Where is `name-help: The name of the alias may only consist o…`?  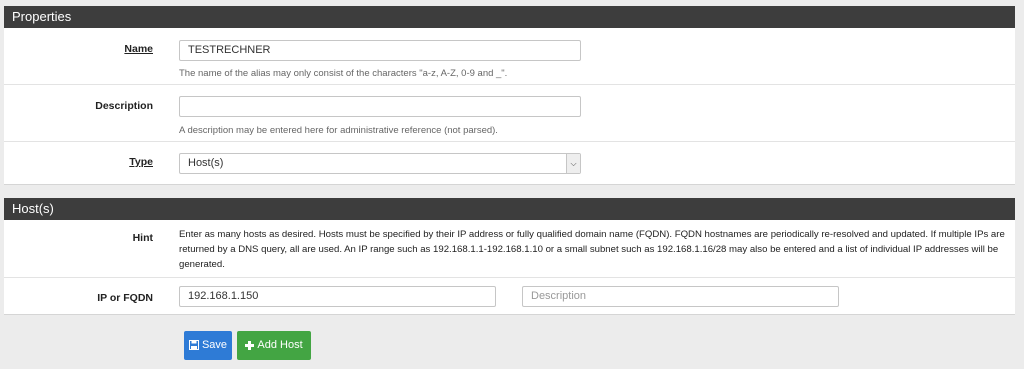
name-help: The name of the alias may only consist o… is located at coordinates (343, 73).